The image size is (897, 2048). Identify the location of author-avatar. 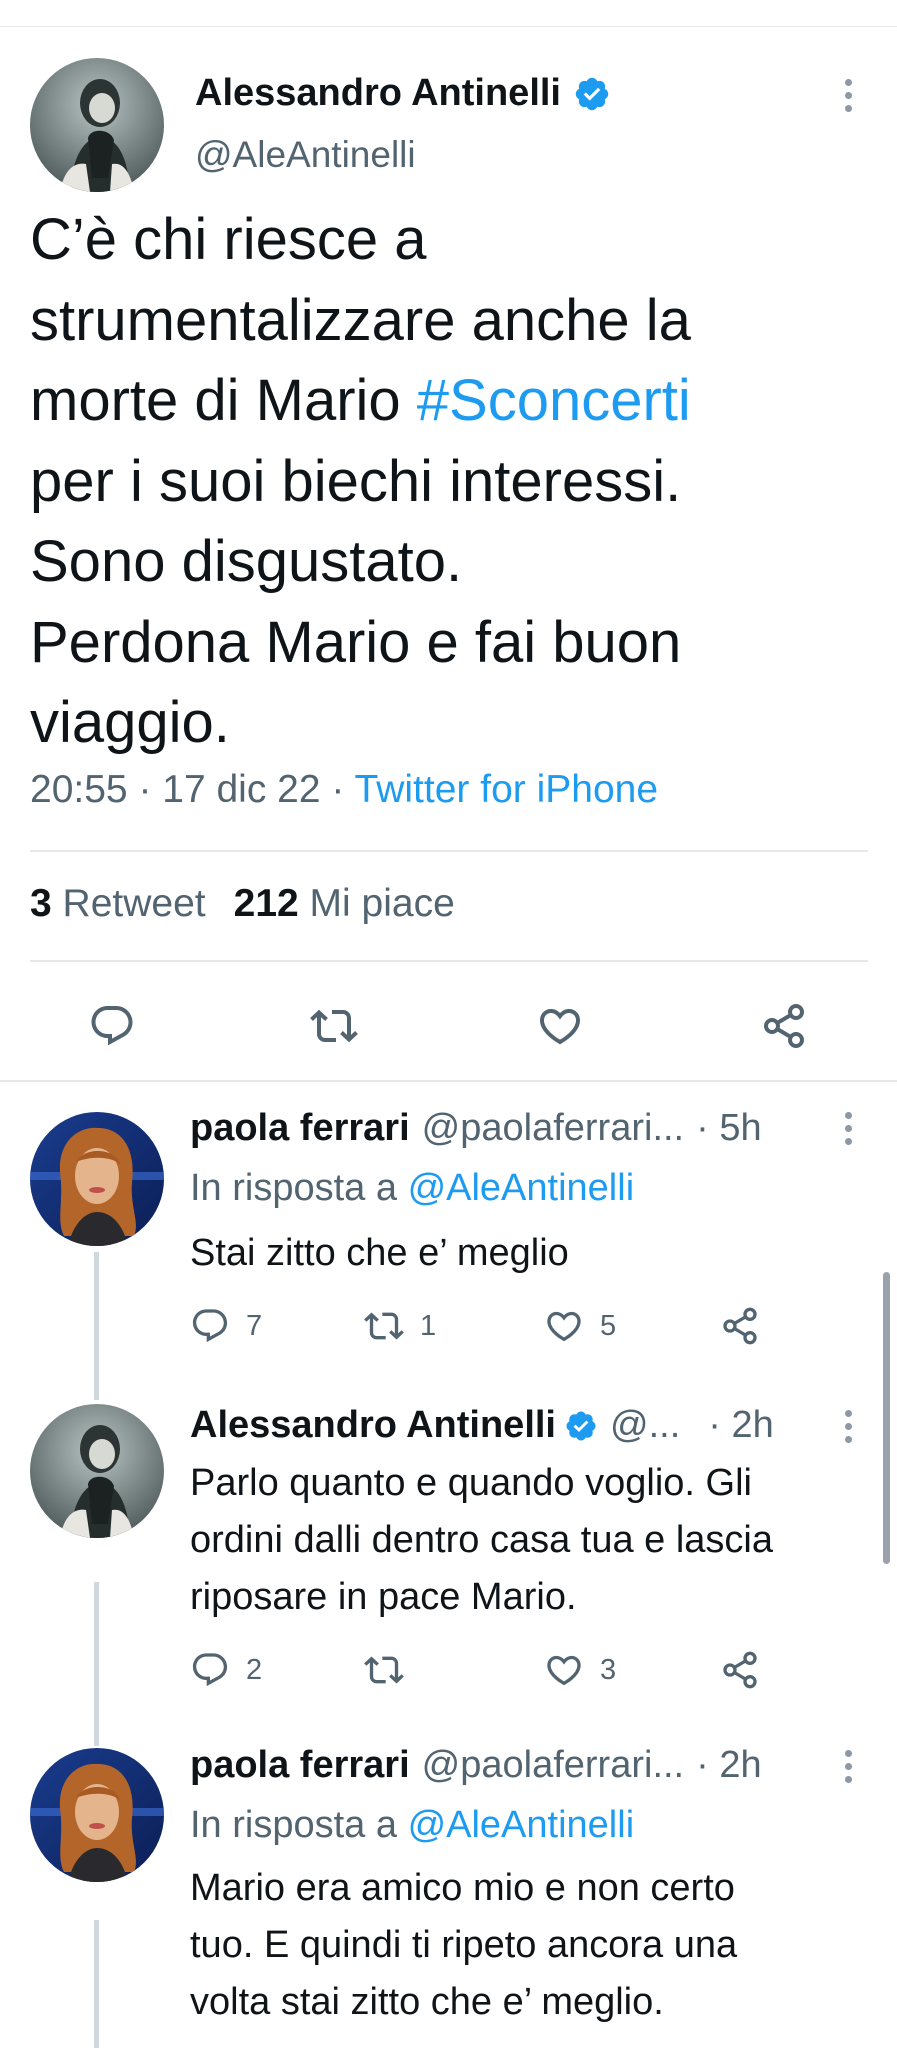
(97, 125).